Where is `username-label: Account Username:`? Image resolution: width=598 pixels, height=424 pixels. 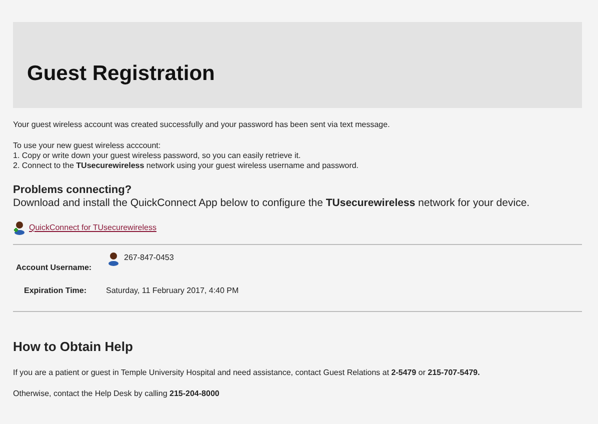
username-label: Account Username: is located at coordinates (54, 268).